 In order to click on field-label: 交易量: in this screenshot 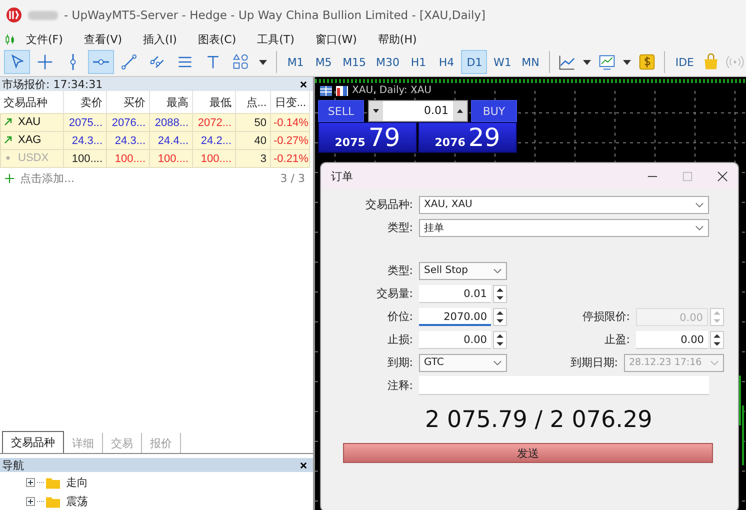, I will do `click(394, 293)`.